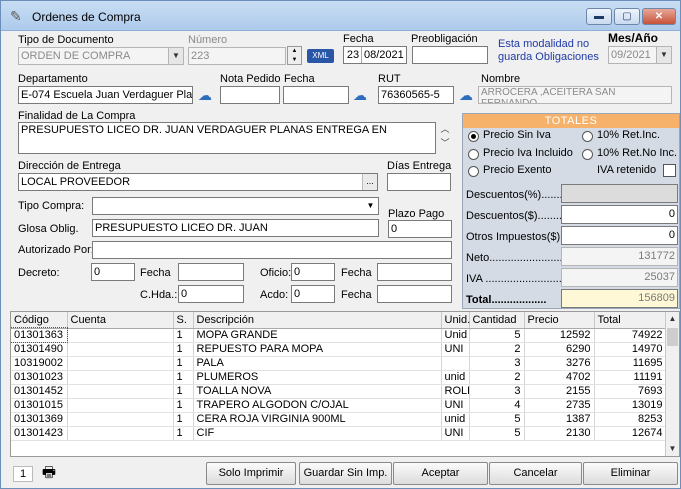 The height and width of the screenshot is (489, 681). I want to click on table-cell: 11695, so click(630, 363).